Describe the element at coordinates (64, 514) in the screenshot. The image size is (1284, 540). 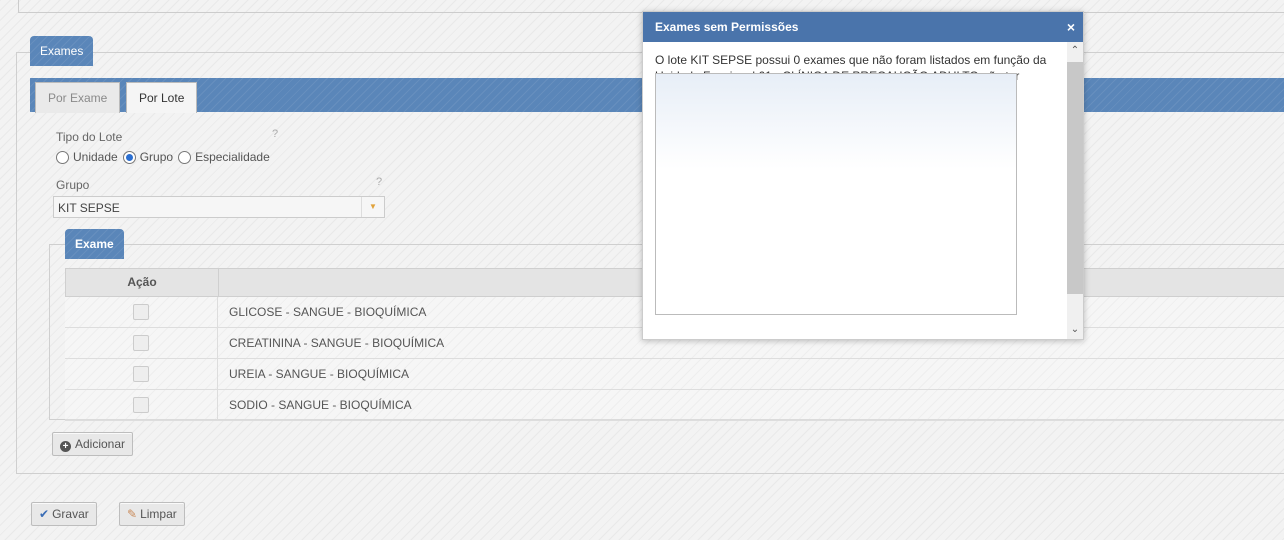
I see `save-button: ✔ Gravar` at that location.